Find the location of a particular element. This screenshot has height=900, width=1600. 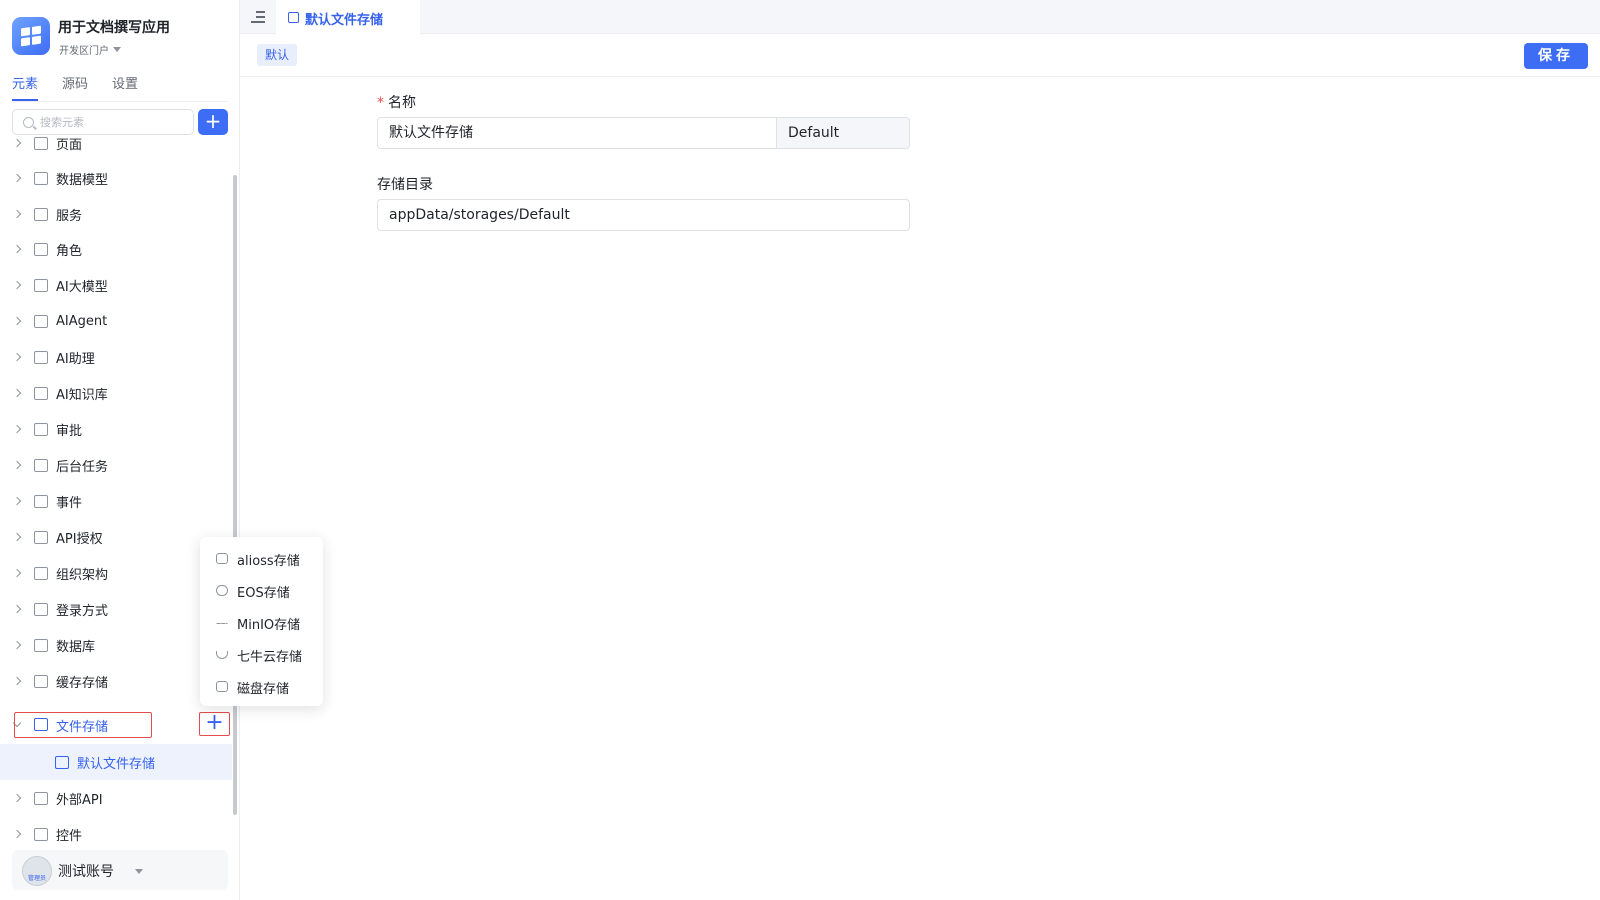

tree-item-ai-model: AI大模型 is located at coordinates (116, 285).